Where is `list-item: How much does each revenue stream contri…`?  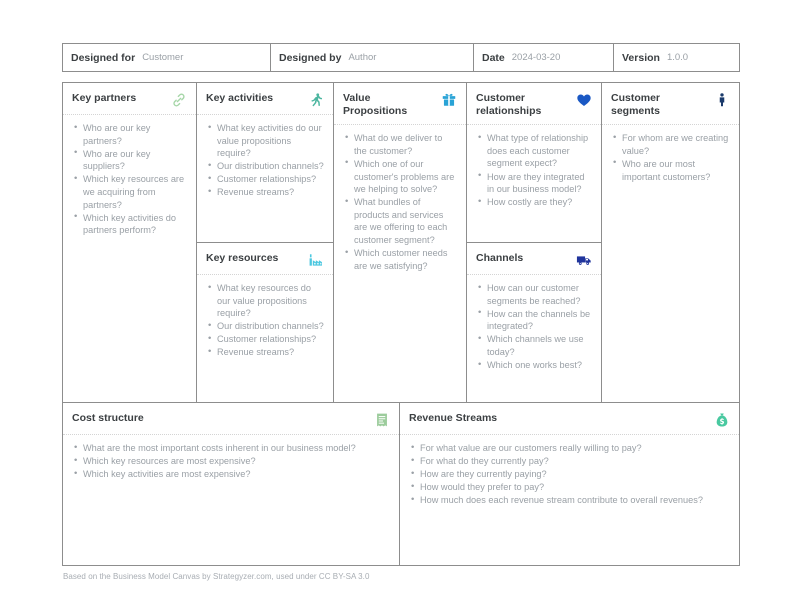
list-item: How much does each revenue stream contri… is located at coordinates (570, 500).